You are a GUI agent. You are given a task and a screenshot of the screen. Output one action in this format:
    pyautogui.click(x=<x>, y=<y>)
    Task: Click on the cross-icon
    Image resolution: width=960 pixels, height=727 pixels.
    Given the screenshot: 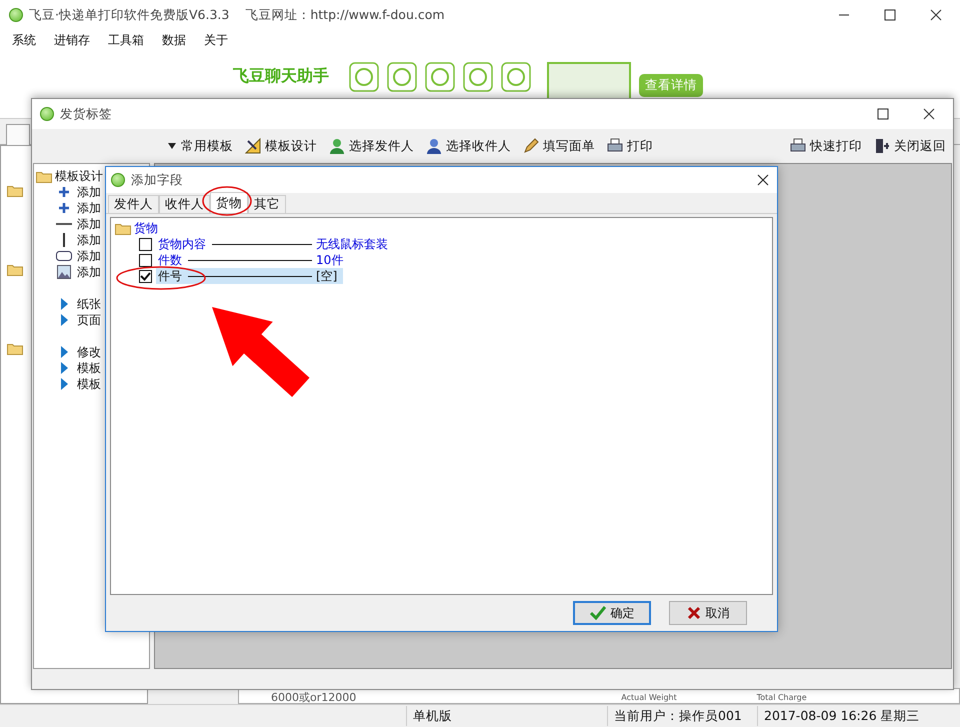 What is the action you would take?
    pyautogui.click(x=693, y=613)
    